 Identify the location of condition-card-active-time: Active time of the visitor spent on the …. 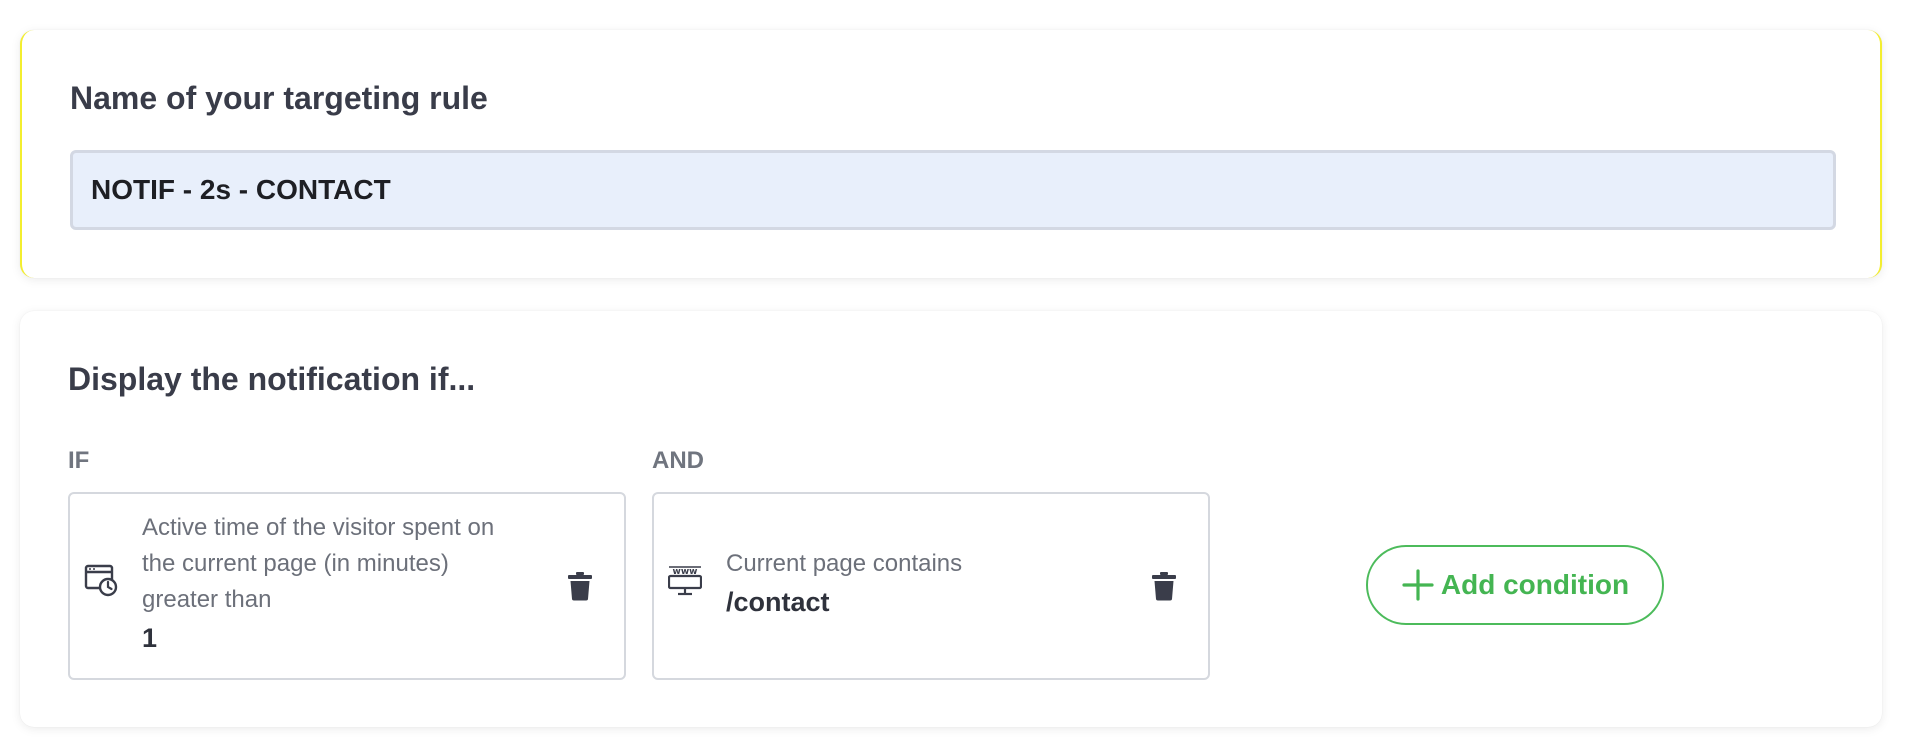
(347, 586).